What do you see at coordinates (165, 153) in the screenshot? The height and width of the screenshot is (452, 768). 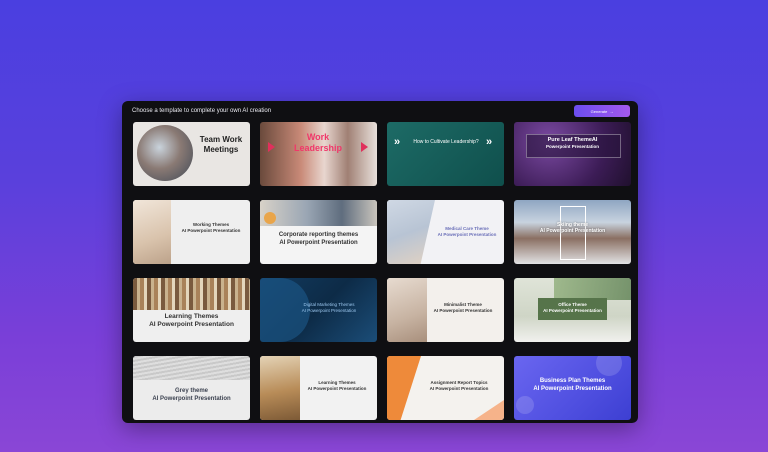 I see `team-photo-circle` at bounding box center [165, 153].